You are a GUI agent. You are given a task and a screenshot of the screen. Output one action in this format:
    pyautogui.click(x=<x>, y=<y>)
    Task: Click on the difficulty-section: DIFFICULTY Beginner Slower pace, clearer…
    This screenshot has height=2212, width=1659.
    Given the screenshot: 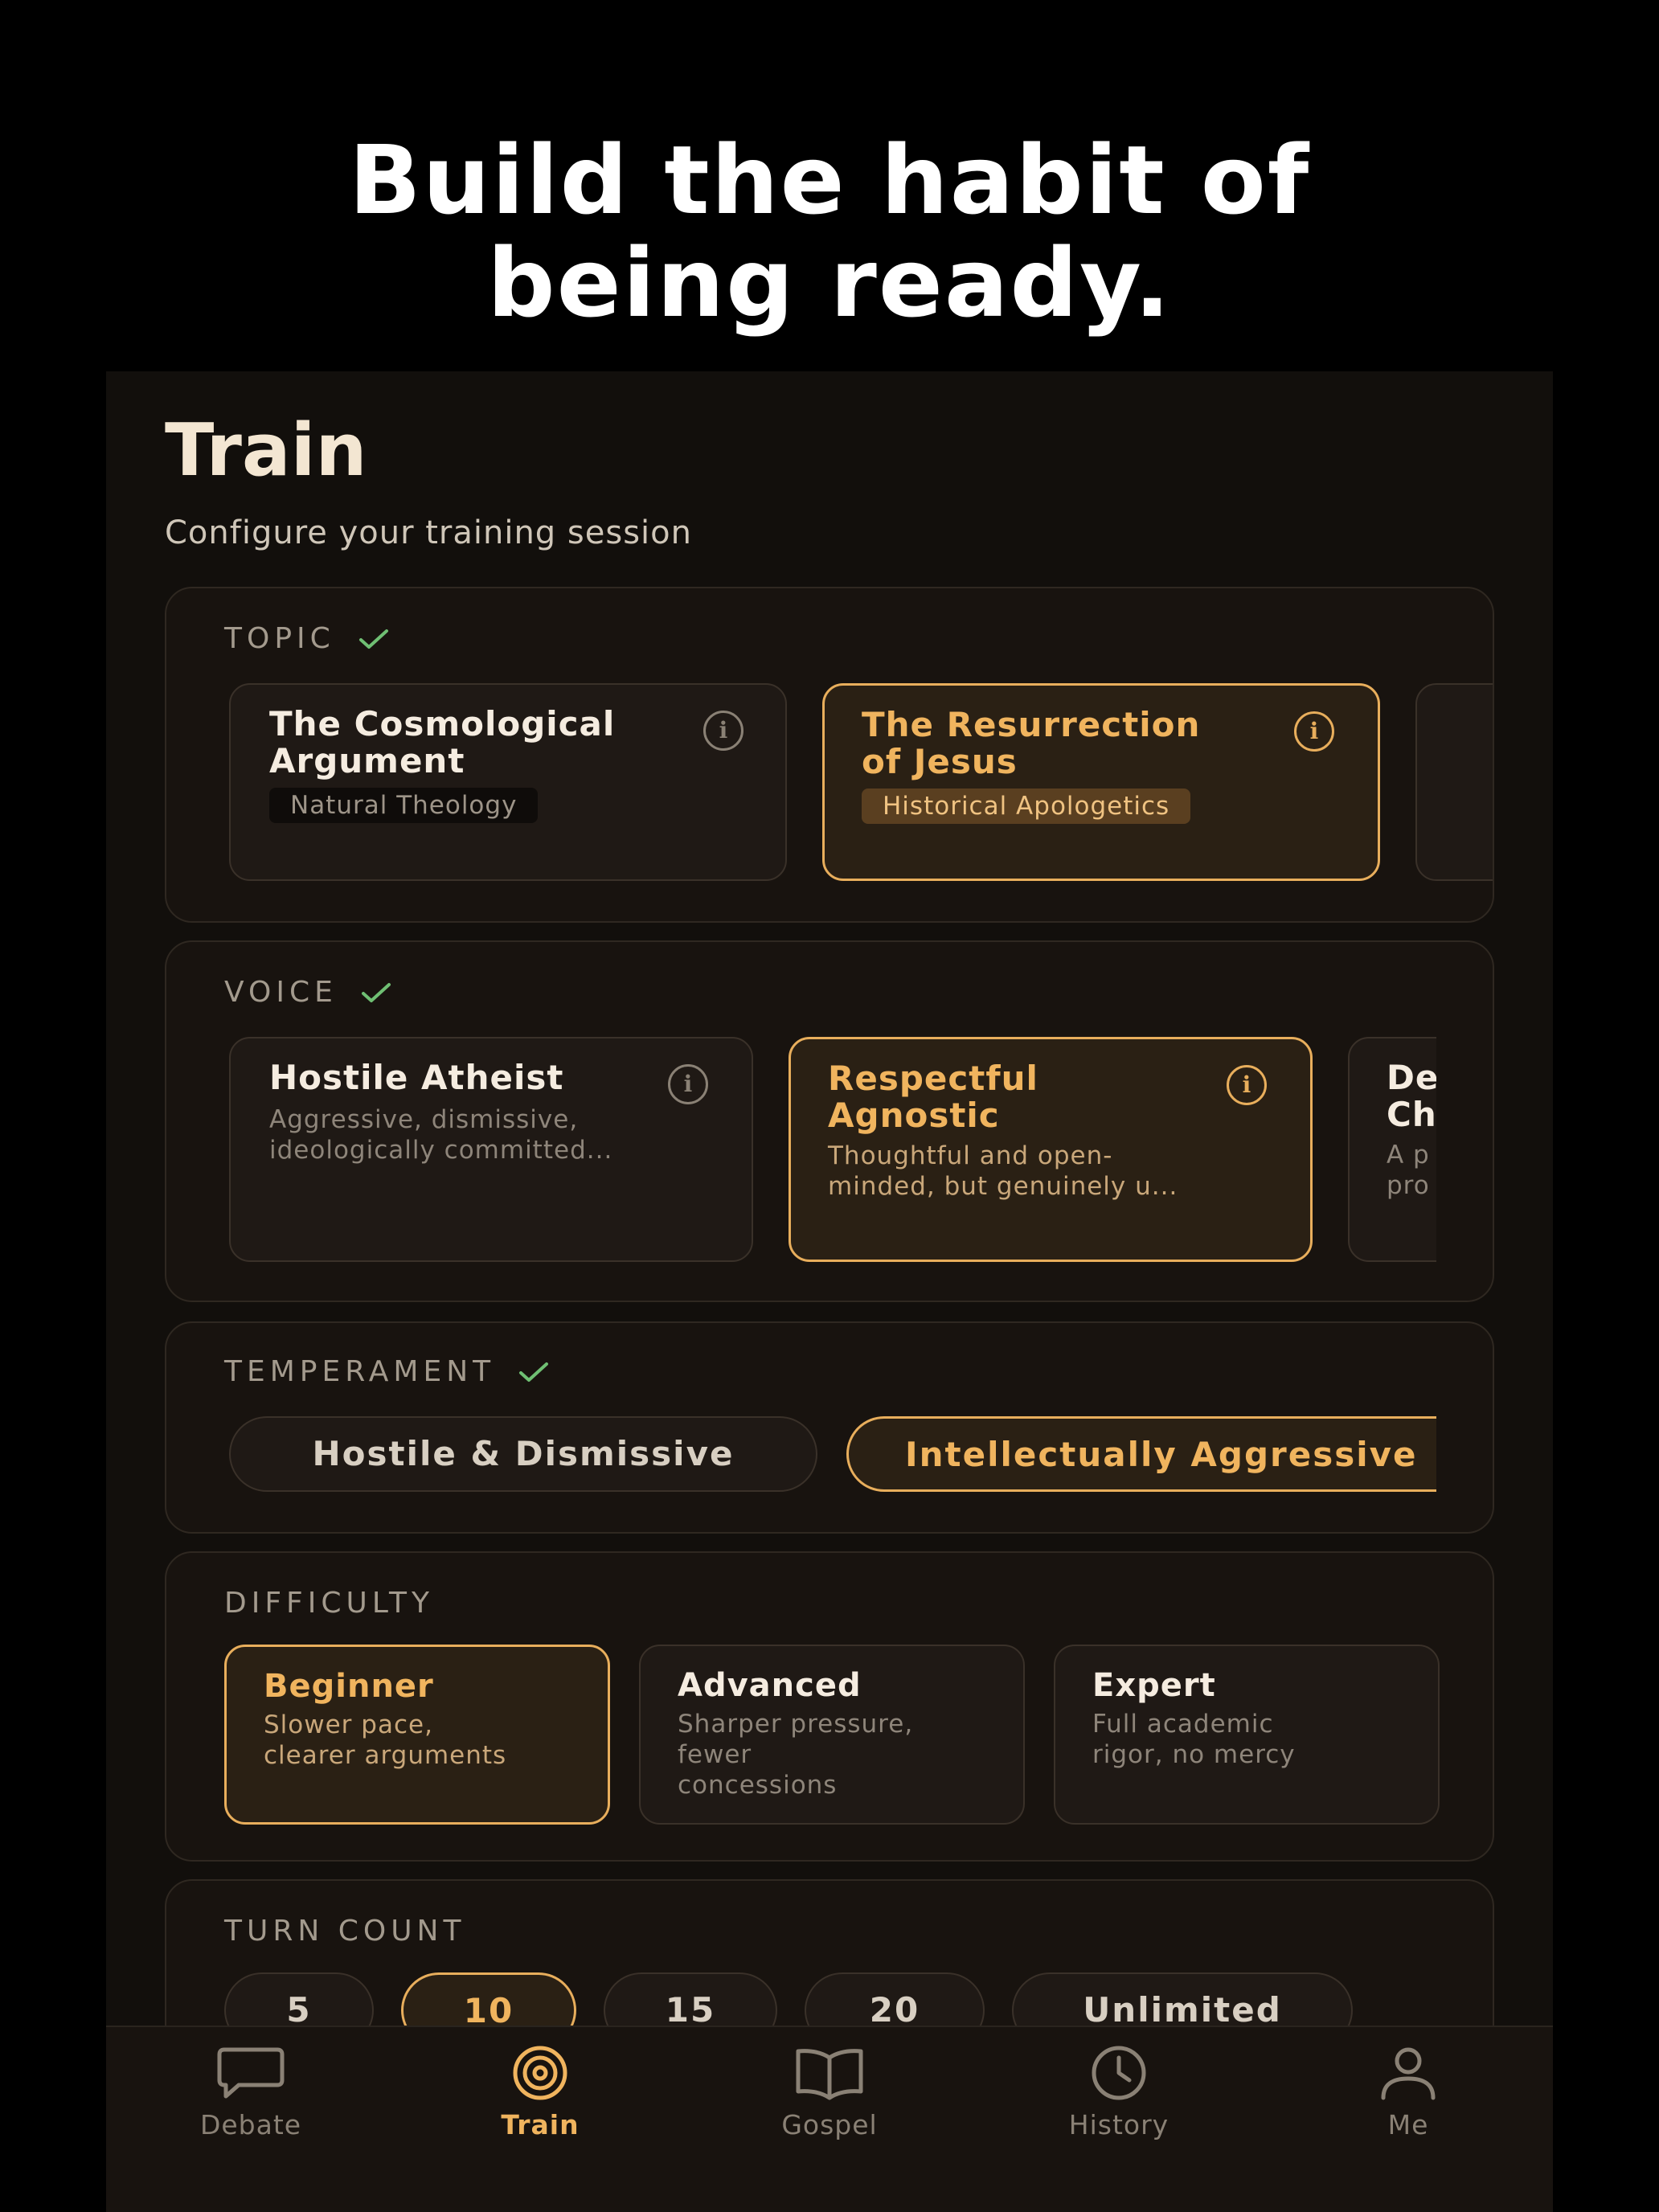 What is the action you would take?
    pyautogui.click(x=829, y=1707)
    